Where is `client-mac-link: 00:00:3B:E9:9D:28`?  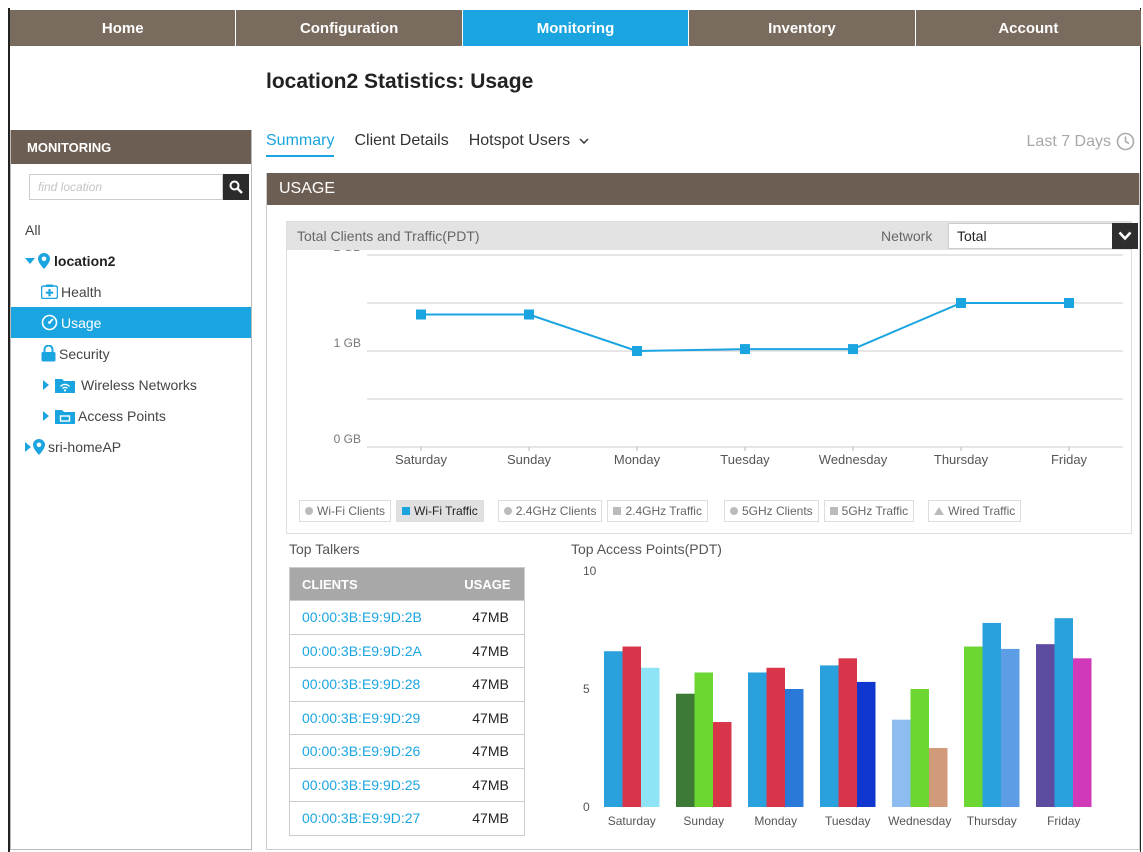 client-mac-link: 00:00:3B:E9:9D:28 is located at coordinates (371, 684).